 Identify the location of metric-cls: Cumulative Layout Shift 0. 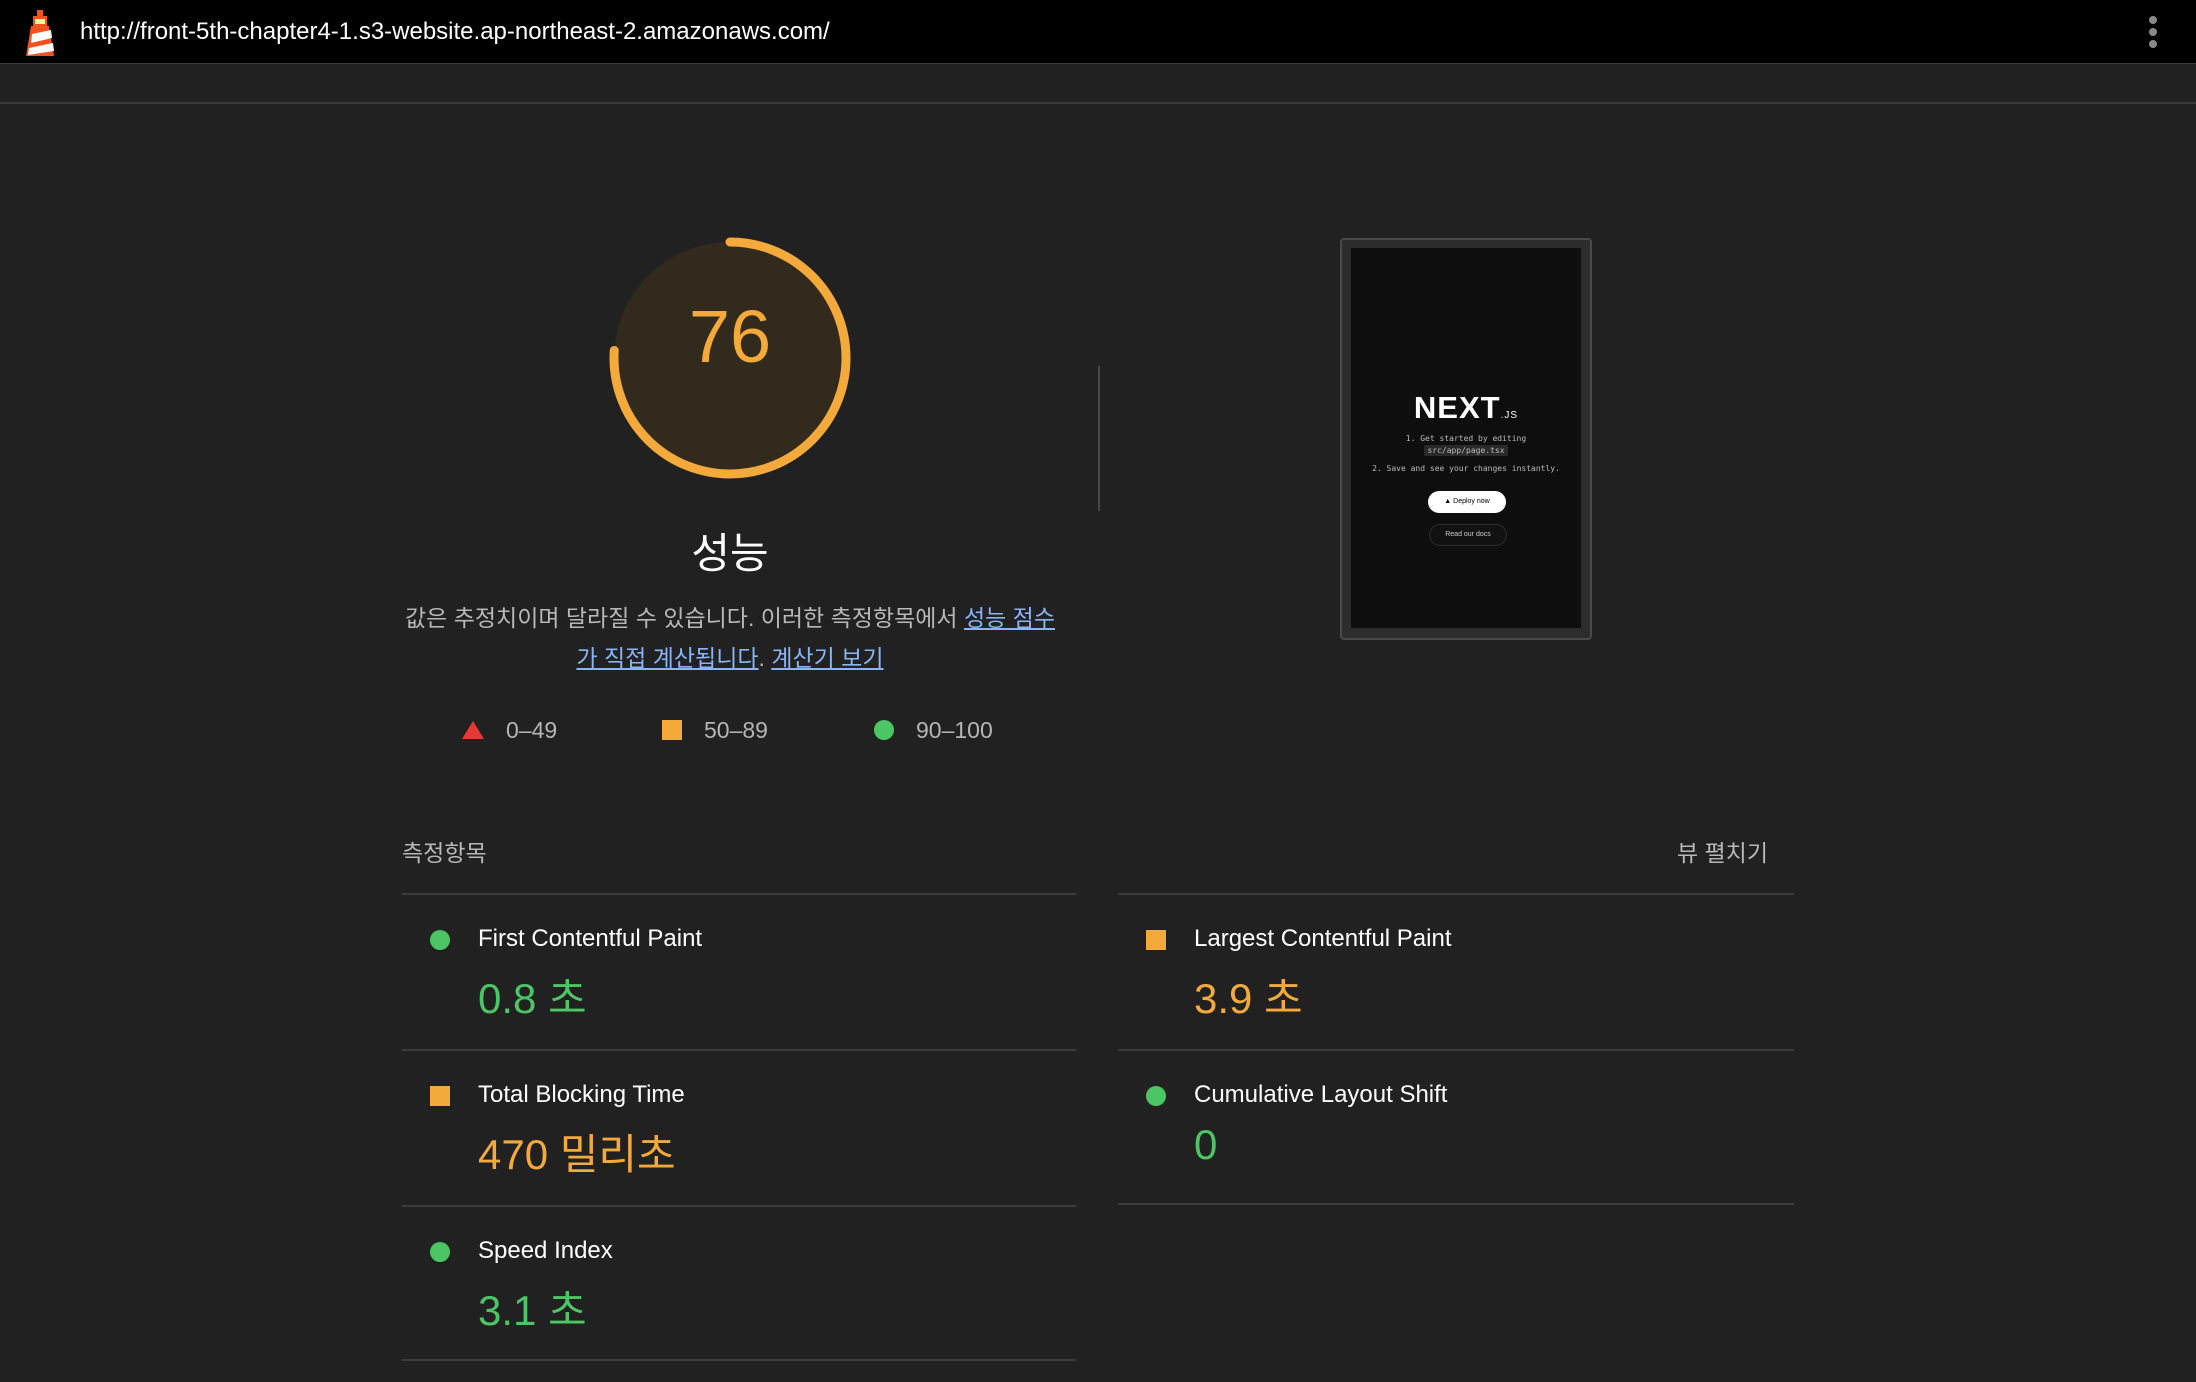
(1455, 1128).